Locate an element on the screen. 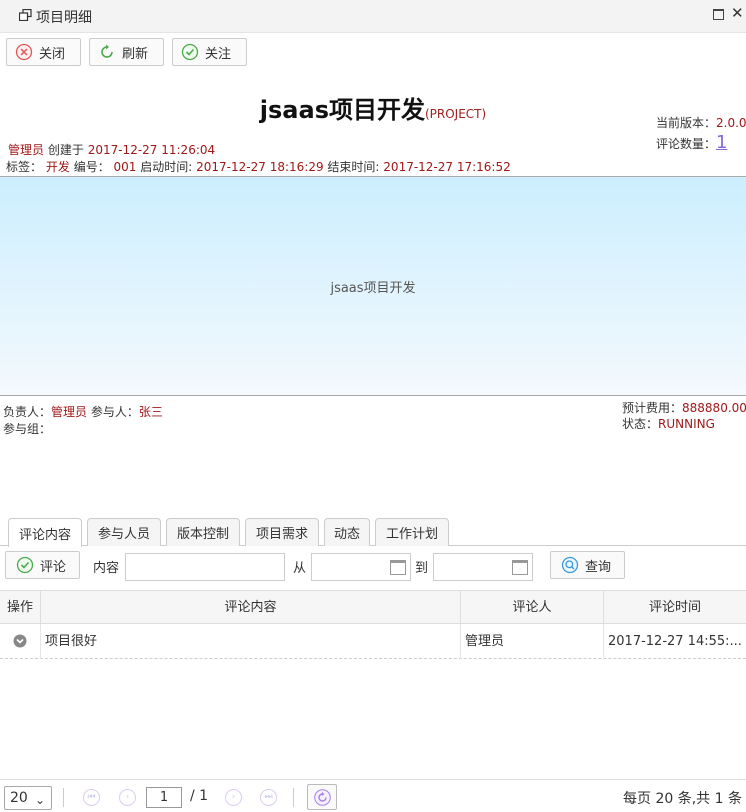  pagination-info: 每页 20 条,共 1 条 is located at coordinates (682, 799).